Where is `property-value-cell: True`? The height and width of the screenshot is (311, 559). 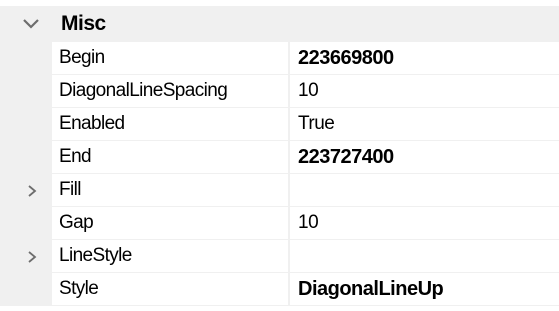
property-value-cell: True is located at coordinates (424, 124).